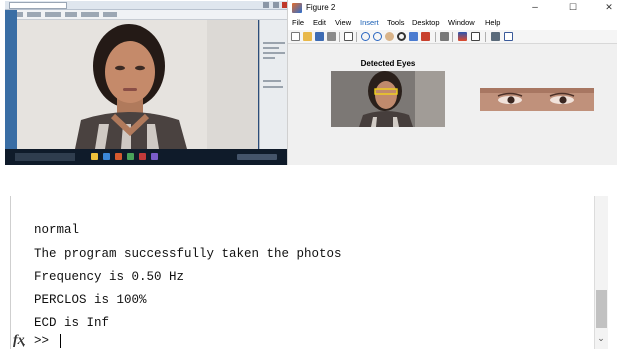 The height and width of the screenshot is (349, 617). What do you see at coordinates (535, 7) in the screenshot?
I see `minimize-button: –` at bounding box center [535, 7].